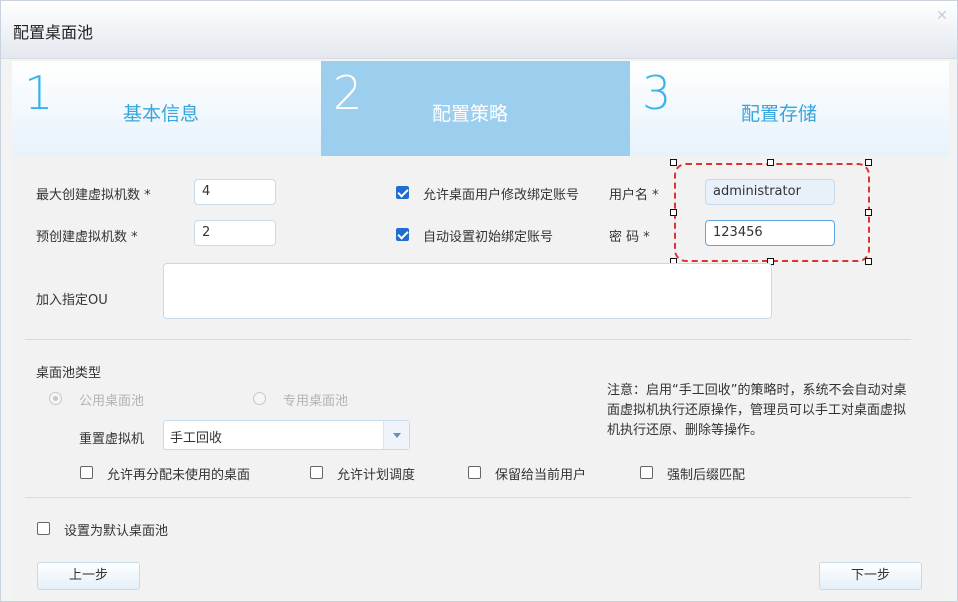 This screenshot has height=602, width=958. What do you see at coordinates (161, 114) in the screenshot?
I see `step-label: 基本信息` at bounding box center [161, 114].